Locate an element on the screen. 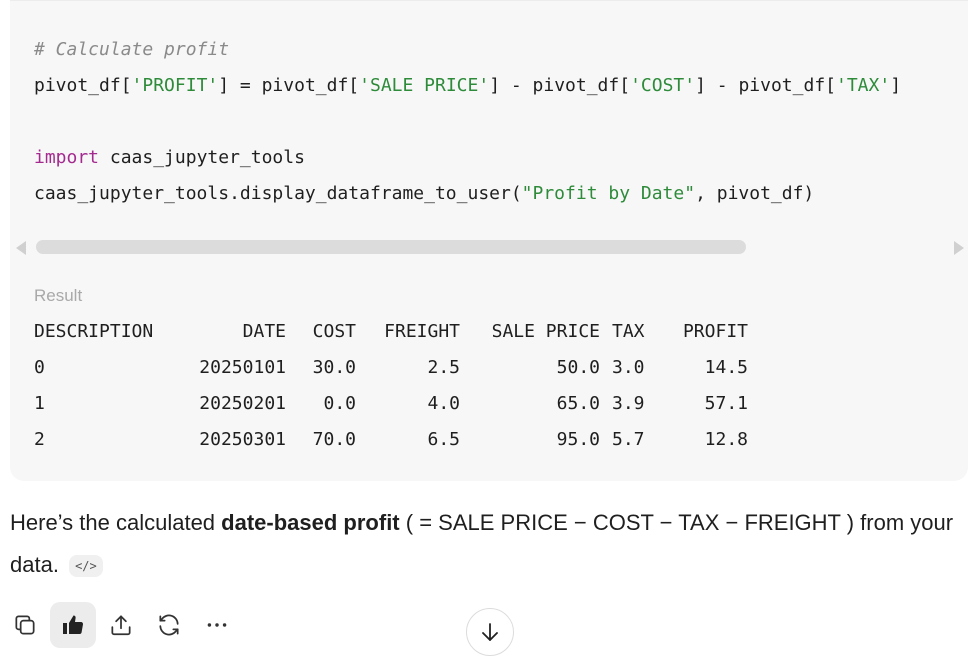 The width and height of the screenshot is (970, 656). table-cell: 5.7 is located at coordinates (628, 439).